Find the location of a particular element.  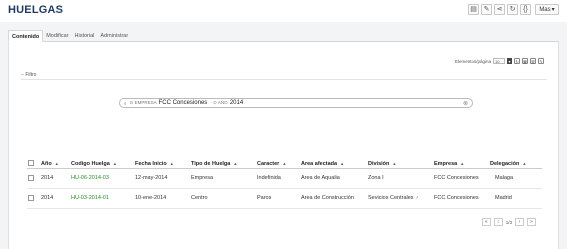

tab-modificar: Modificar is located at coordinates (57, 36).